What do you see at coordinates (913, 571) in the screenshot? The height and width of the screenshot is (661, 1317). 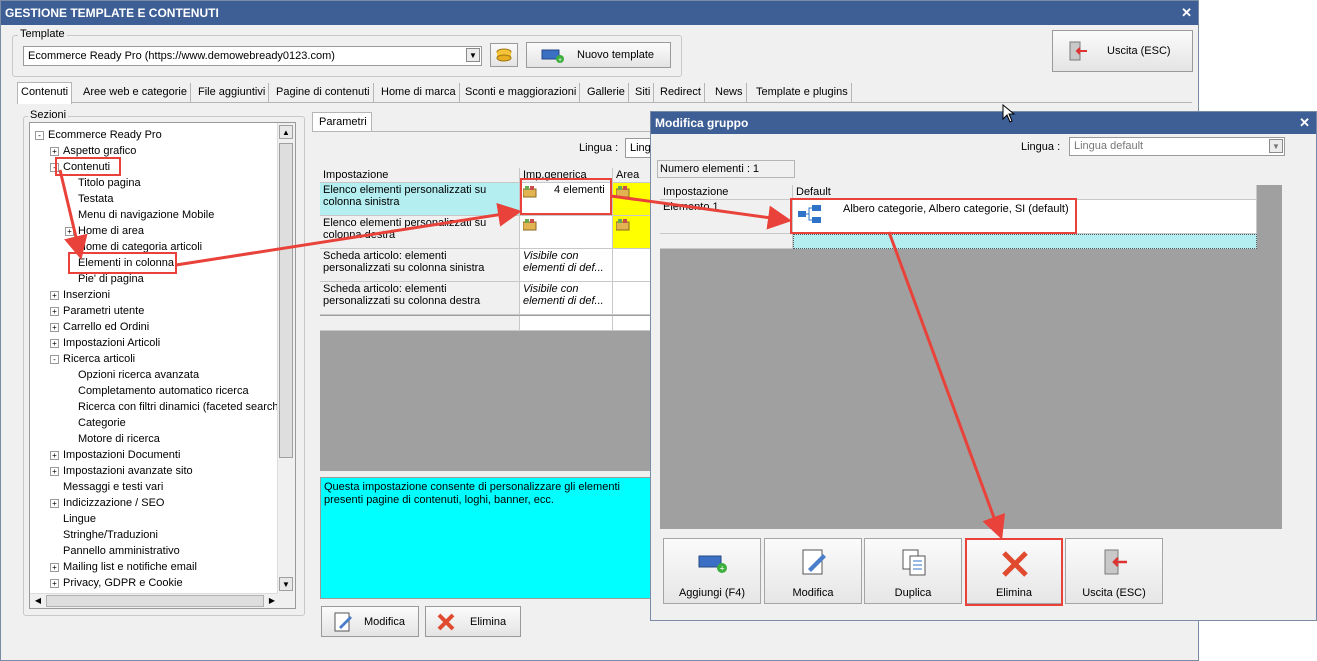 I see `duplicate-button: Duplica` at bounding box center [913, 571].